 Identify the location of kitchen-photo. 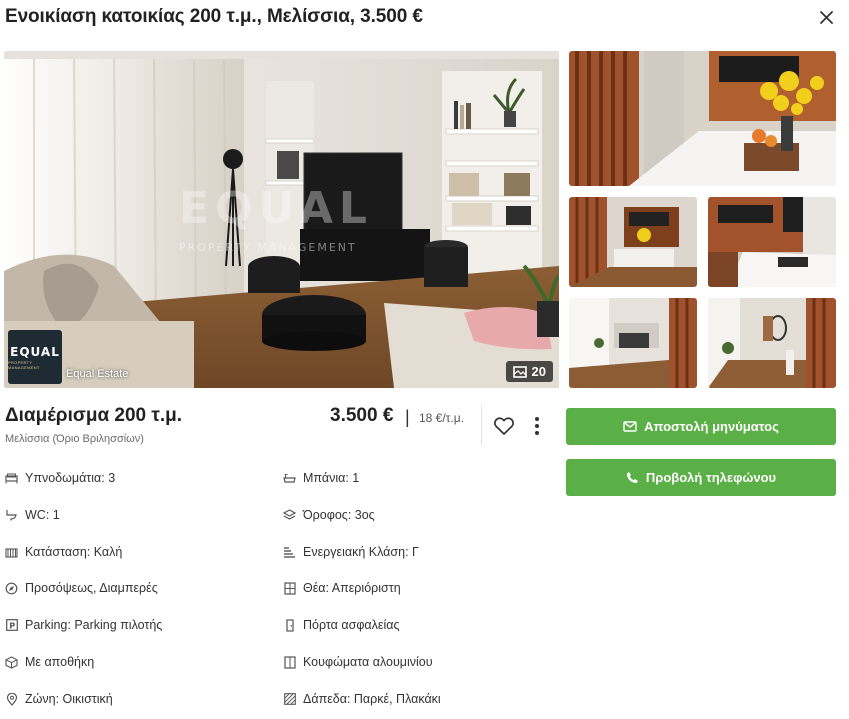
(633, 242).